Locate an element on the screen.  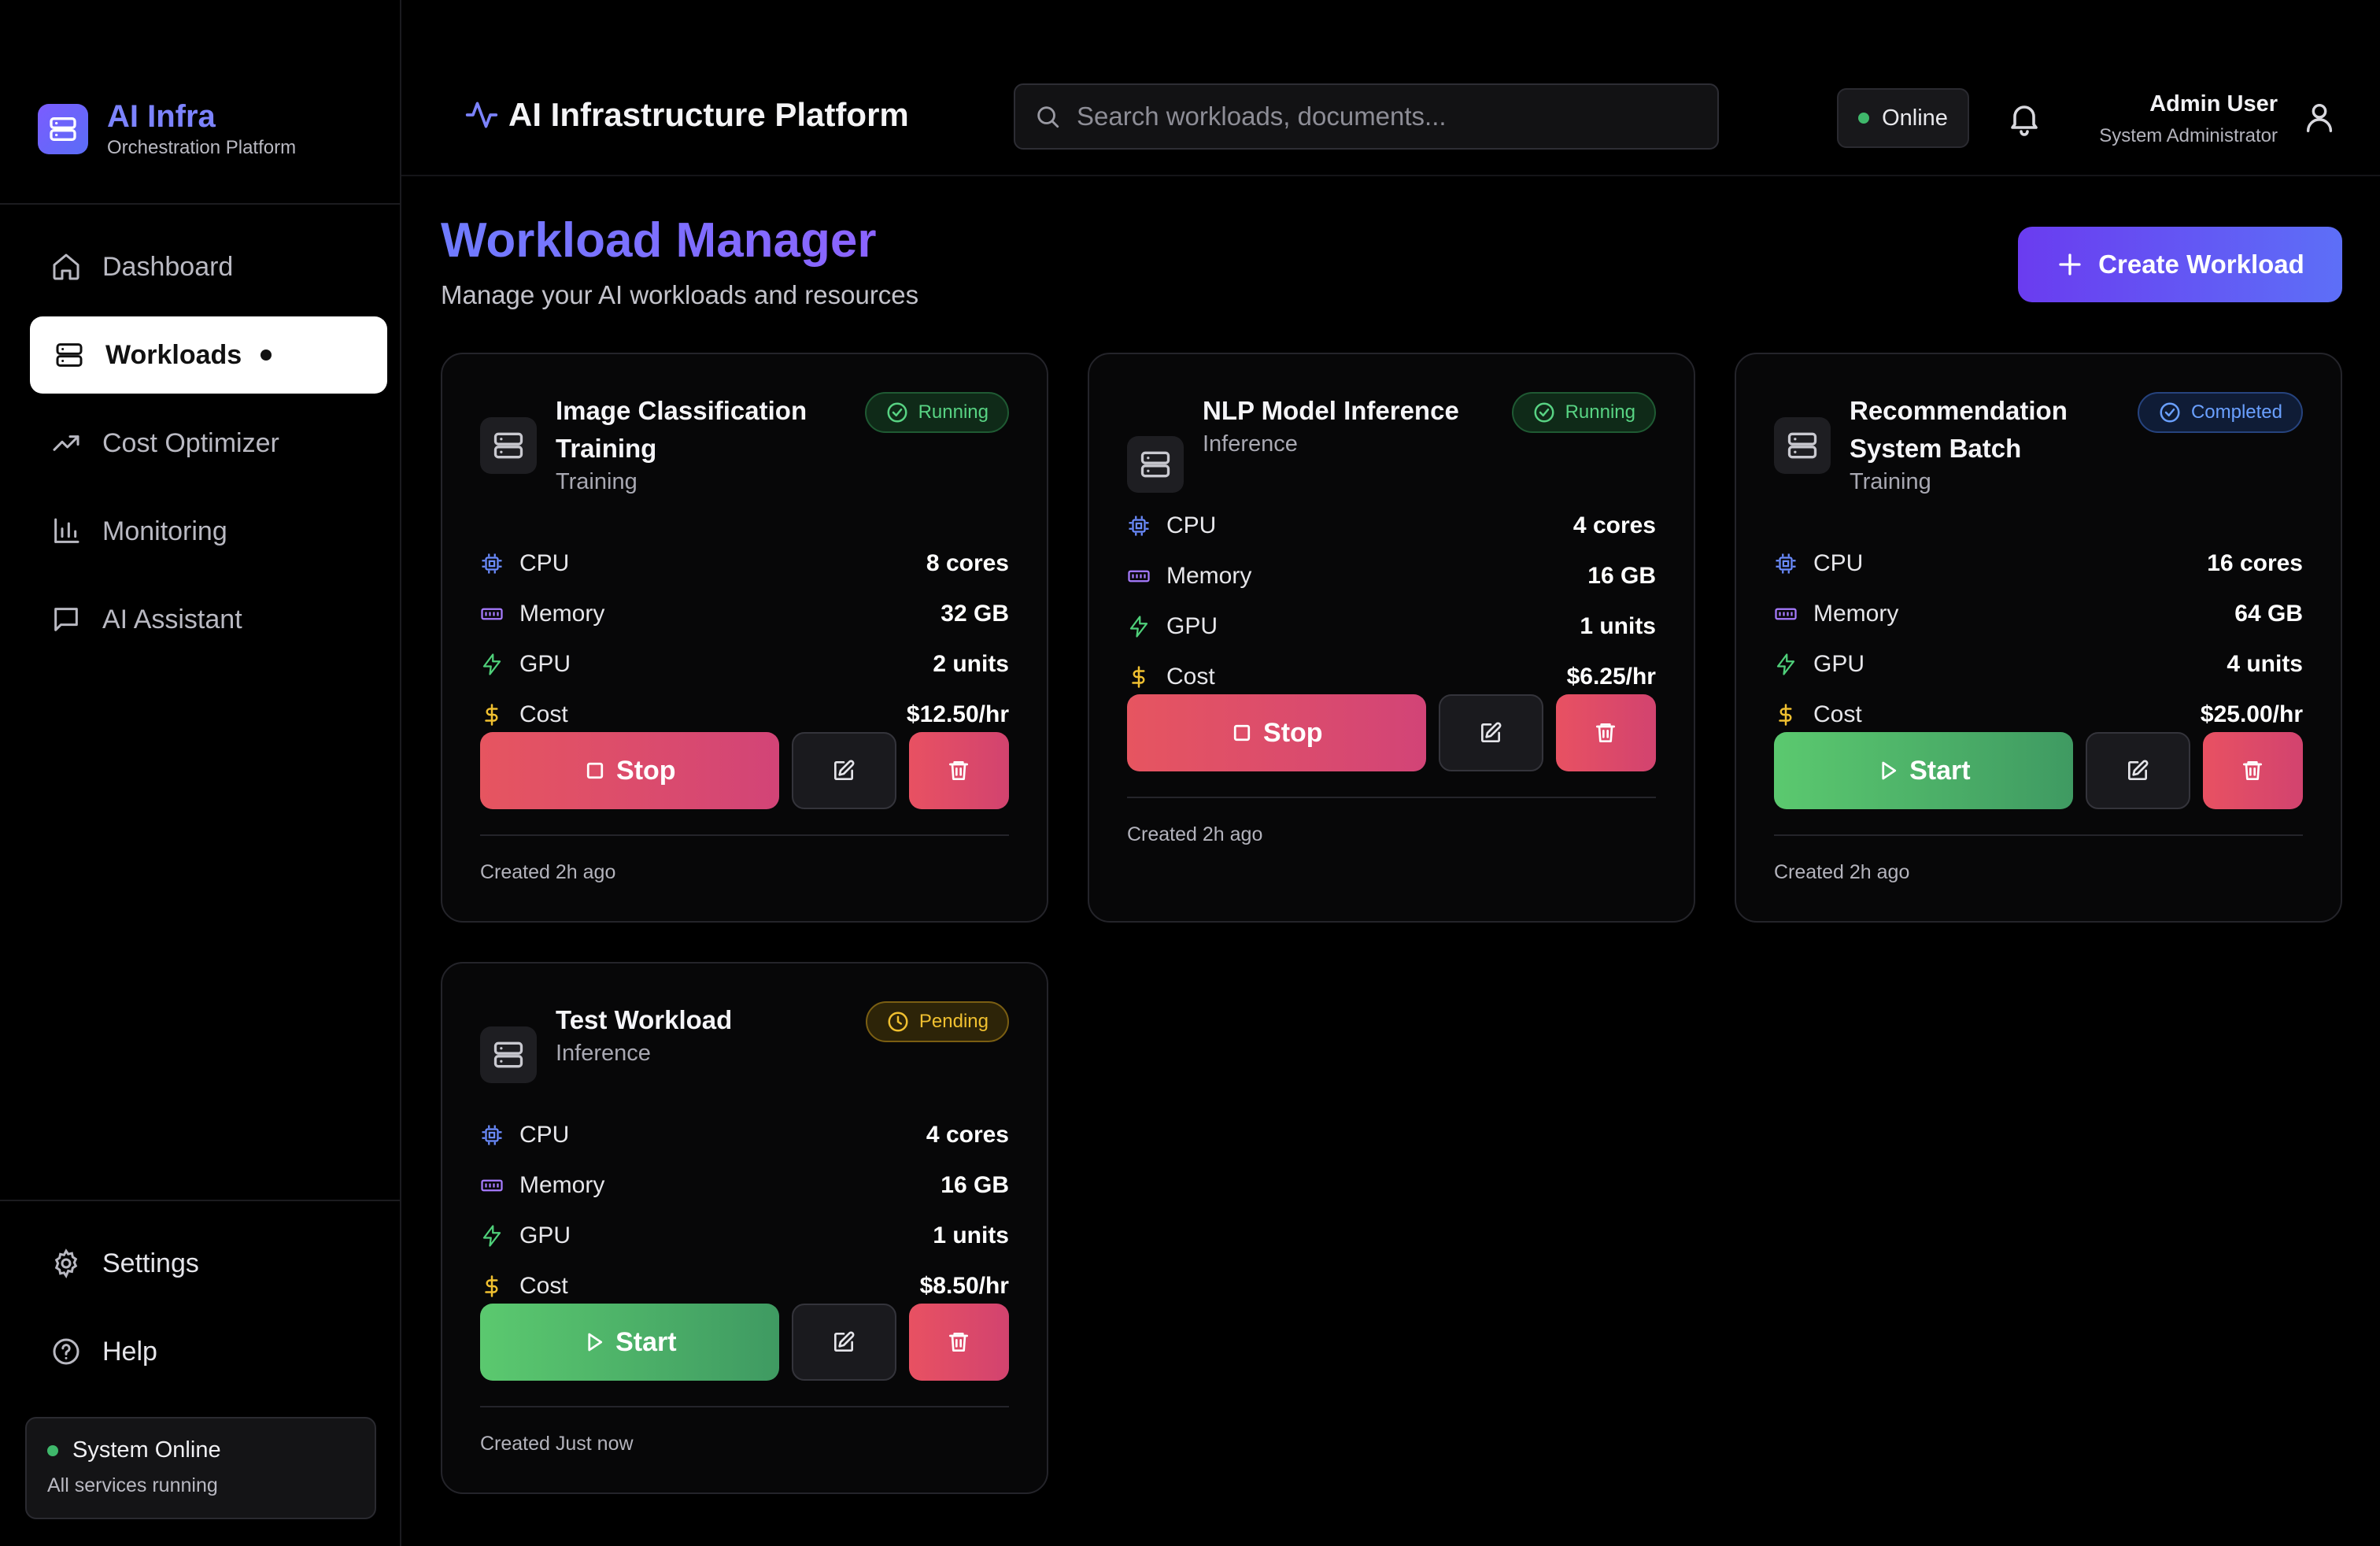
play-icon is located at coordinates (595, 1343).